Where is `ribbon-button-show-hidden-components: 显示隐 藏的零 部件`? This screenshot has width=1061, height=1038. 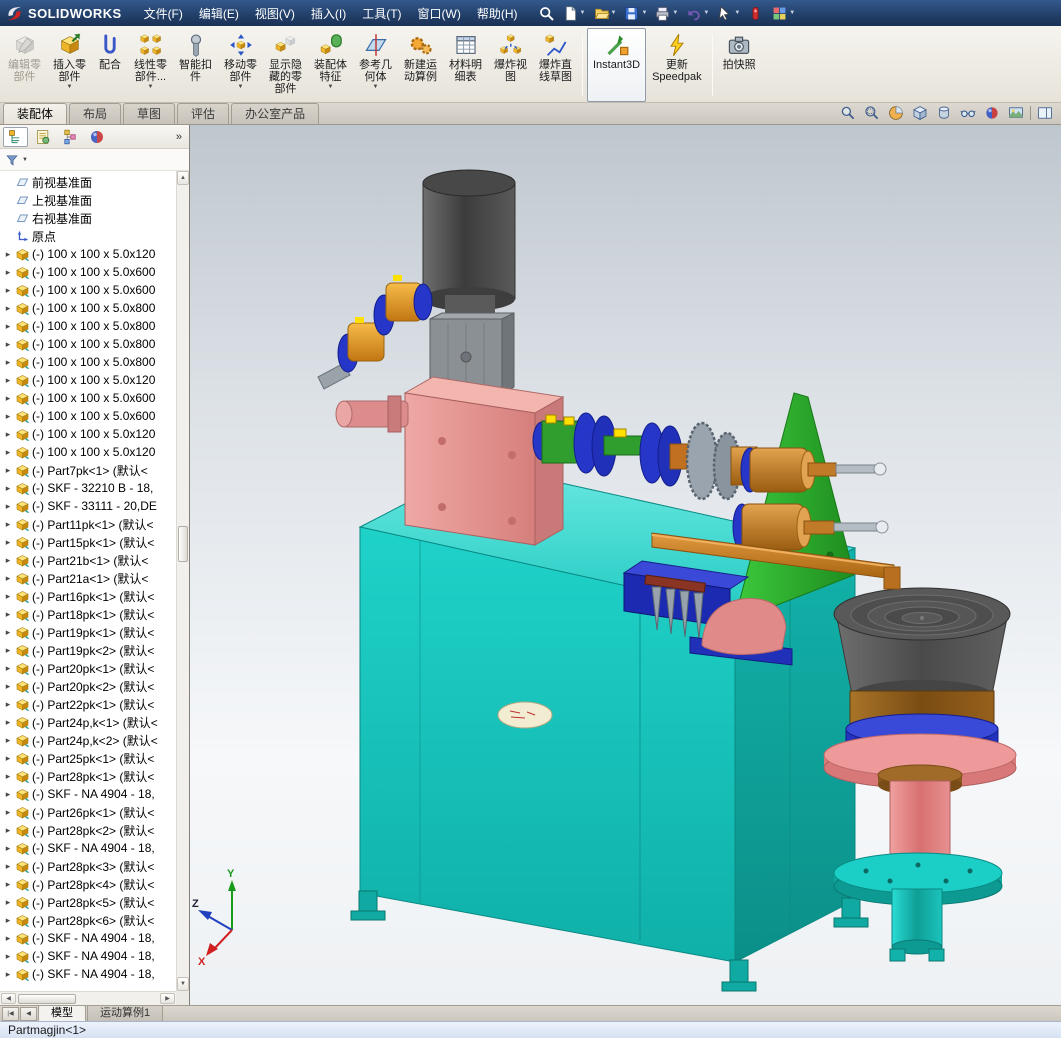
ribbon-button-show-hidden-components: 显示隐 藏的零 部件 is located at coordinates (285, 65).